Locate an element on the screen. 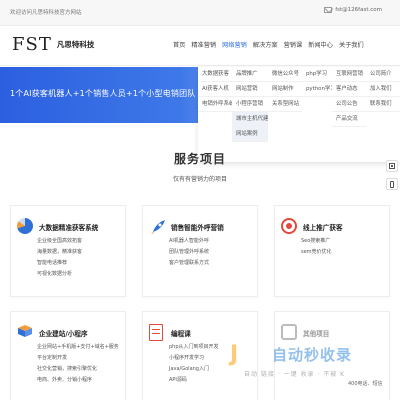 The width and height of the screenshot is (400, 400). dropdown-col-solutions: 微信公众号 网站制作 关系型网站 is located at coordinates (285, 89).